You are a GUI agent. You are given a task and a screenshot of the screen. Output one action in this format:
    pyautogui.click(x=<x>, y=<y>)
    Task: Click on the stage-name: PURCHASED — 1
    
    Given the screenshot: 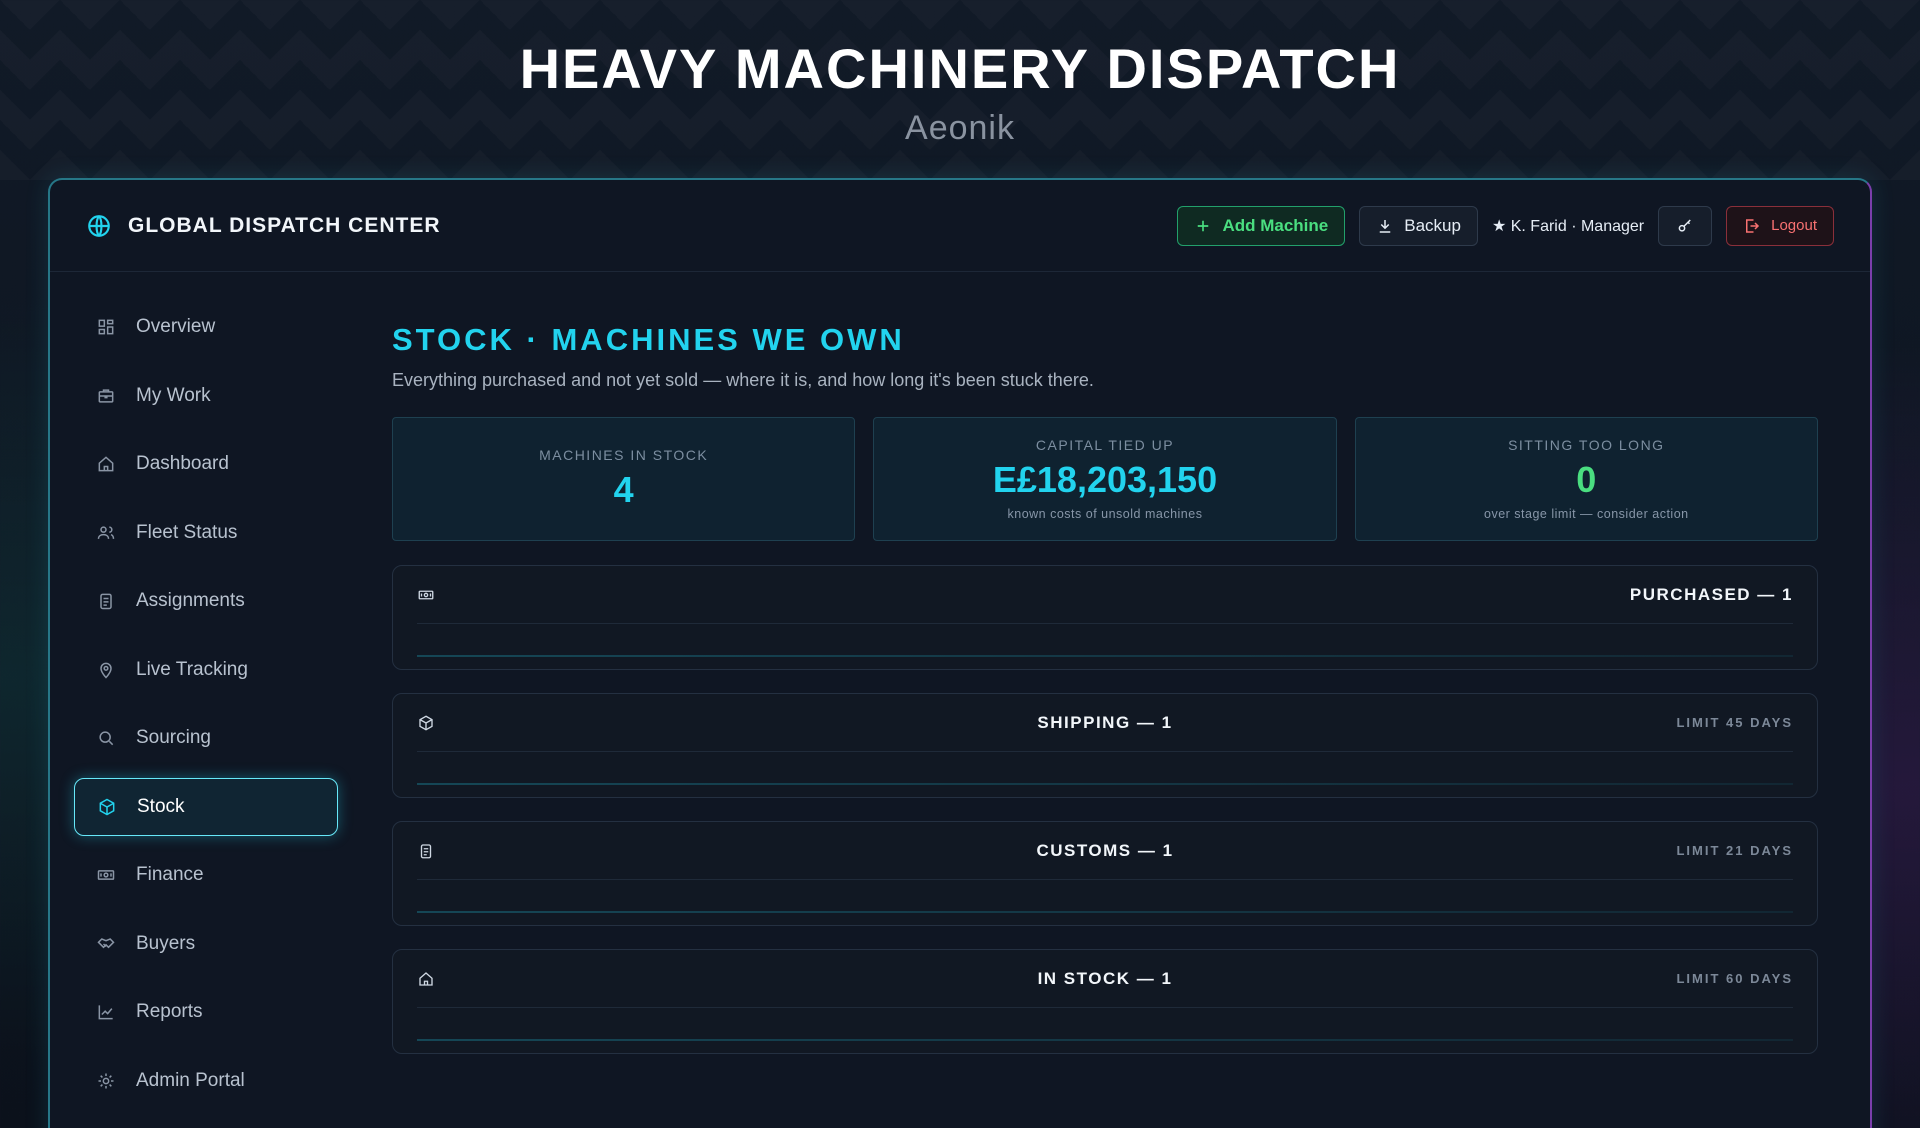 What is the action you would take?
    pyautogui.click(x=1711, y=594)
    